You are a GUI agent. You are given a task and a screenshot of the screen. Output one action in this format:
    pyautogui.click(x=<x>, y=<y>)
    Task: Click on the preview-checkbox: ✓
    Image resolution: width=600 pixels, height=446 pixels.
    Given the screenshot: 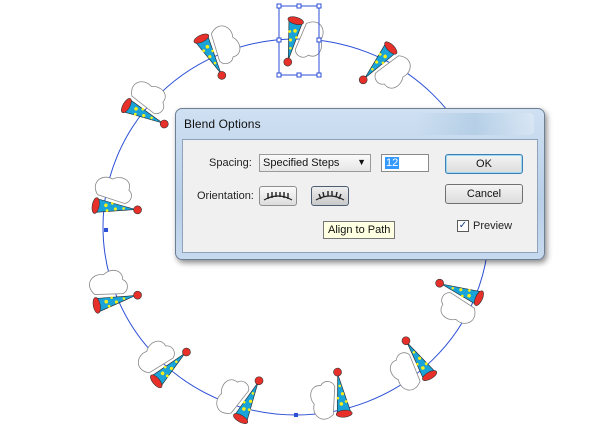 What is the action you would take?
    pyautogui.click(x=463, y=226)
    